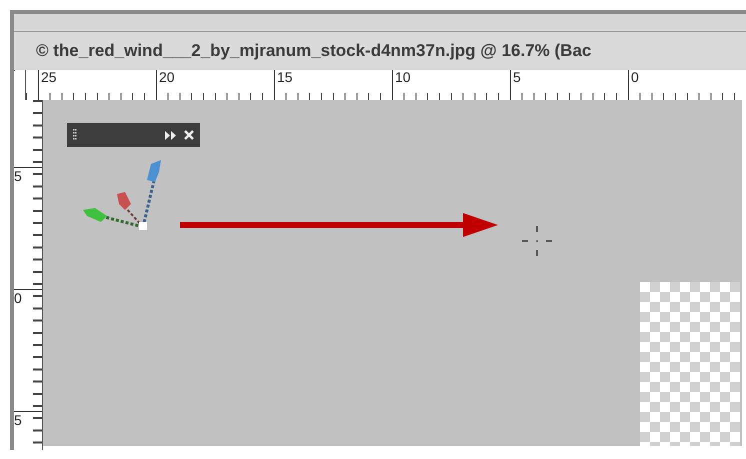 The image size is (746, 459). I want to click on close-icon, so click(189, 135).